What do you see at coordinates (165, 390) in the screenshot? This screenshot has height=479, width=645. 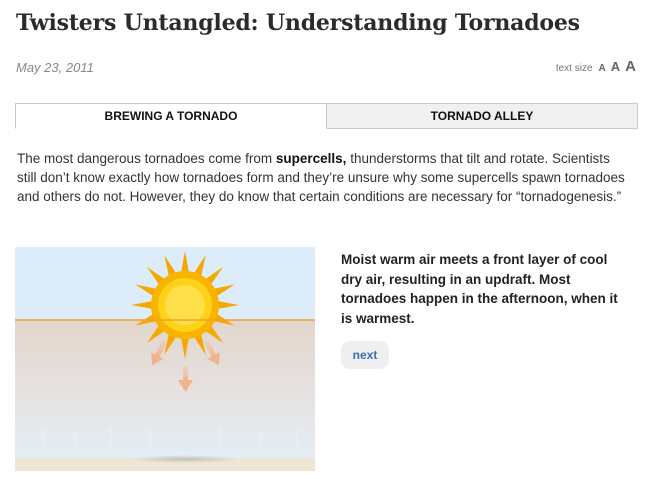 I see `warm-air-layer` at bounding box center [165, 390].